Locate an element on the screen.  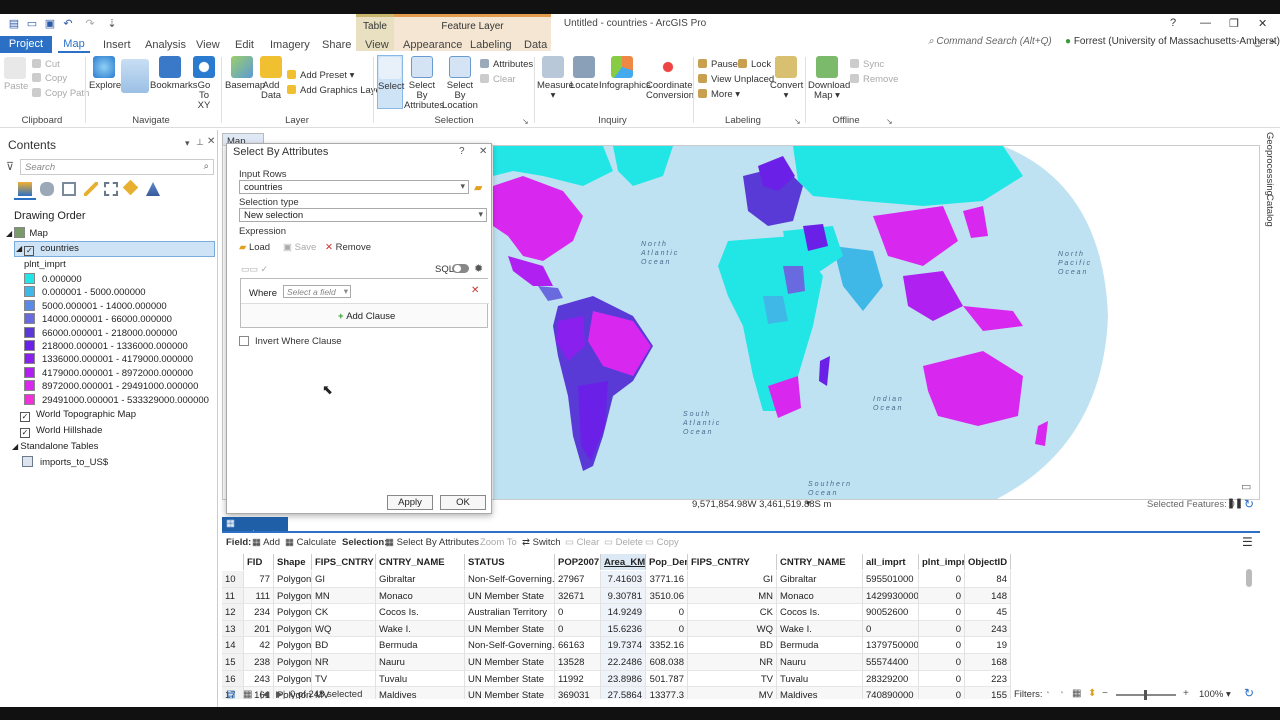
filter-icon: ⊽ is located at coordinates (10, 166).